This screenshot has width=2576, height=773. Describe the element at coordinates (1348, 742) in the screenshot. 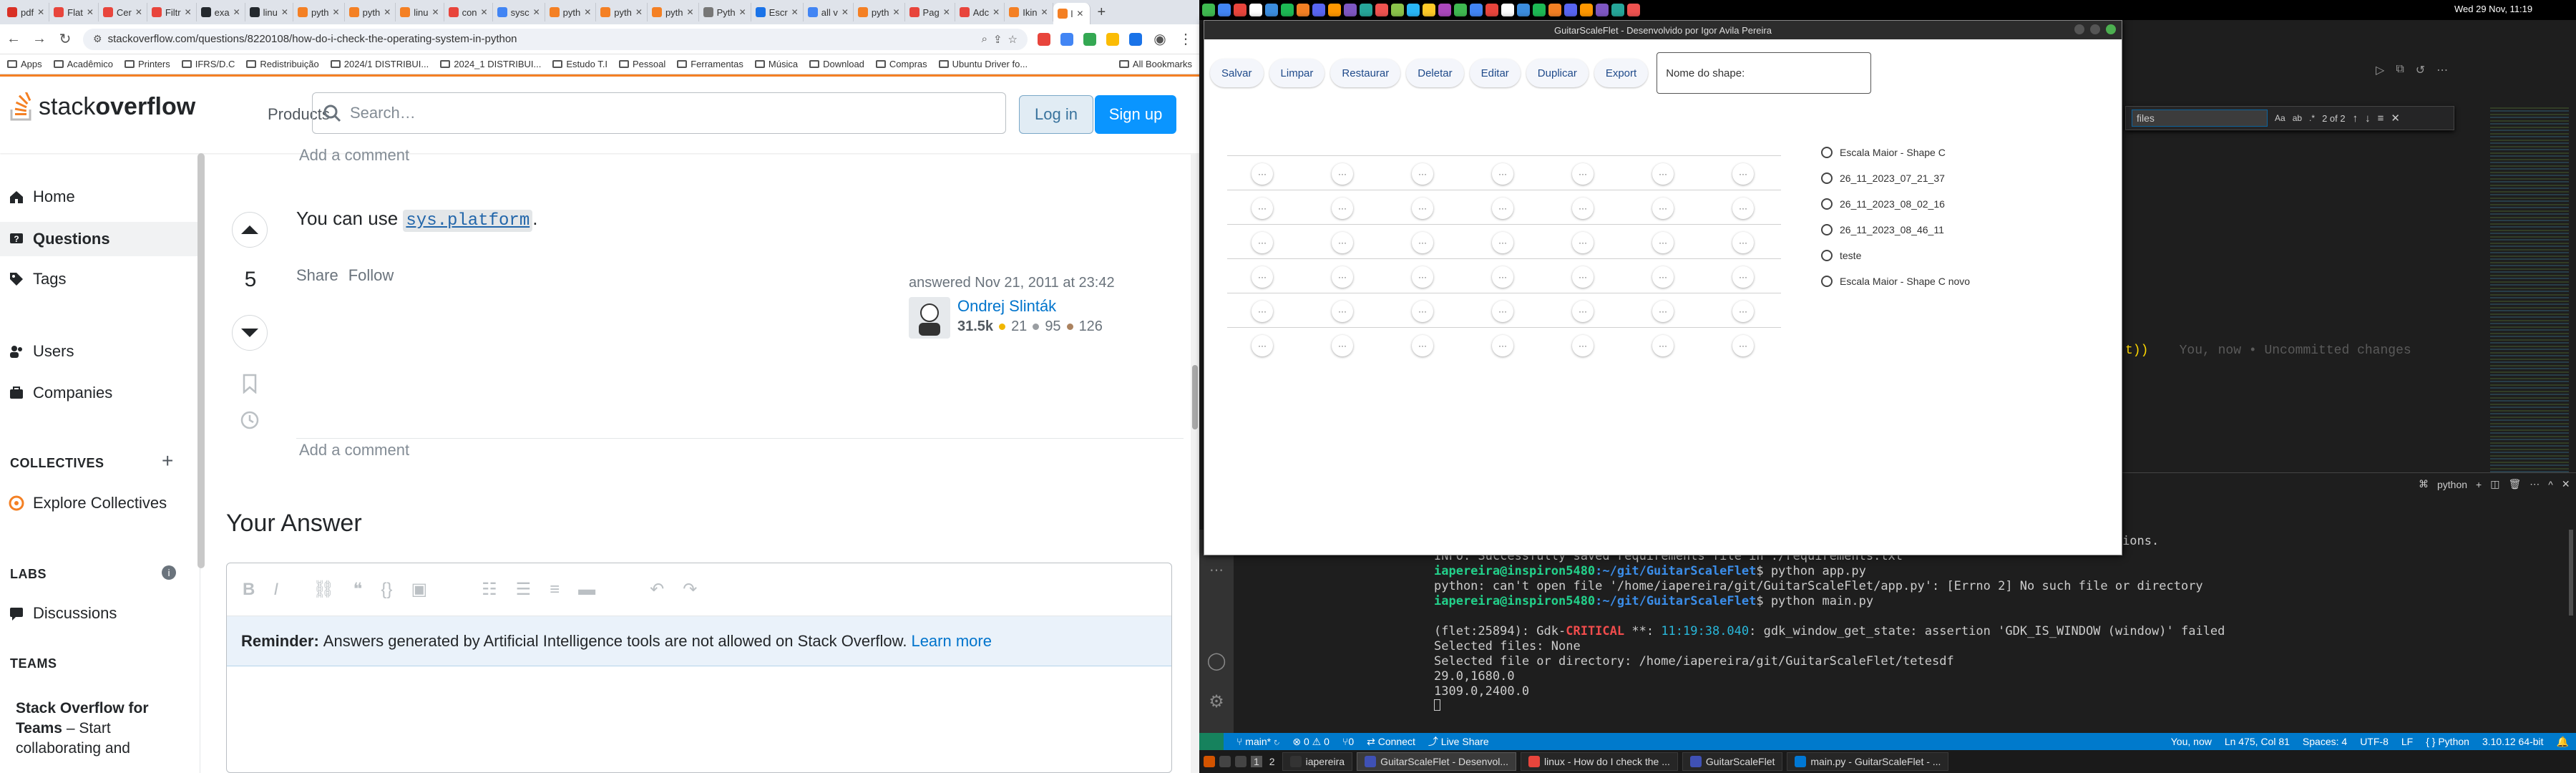

I see `ports-indicator: ⑂0` at that location.